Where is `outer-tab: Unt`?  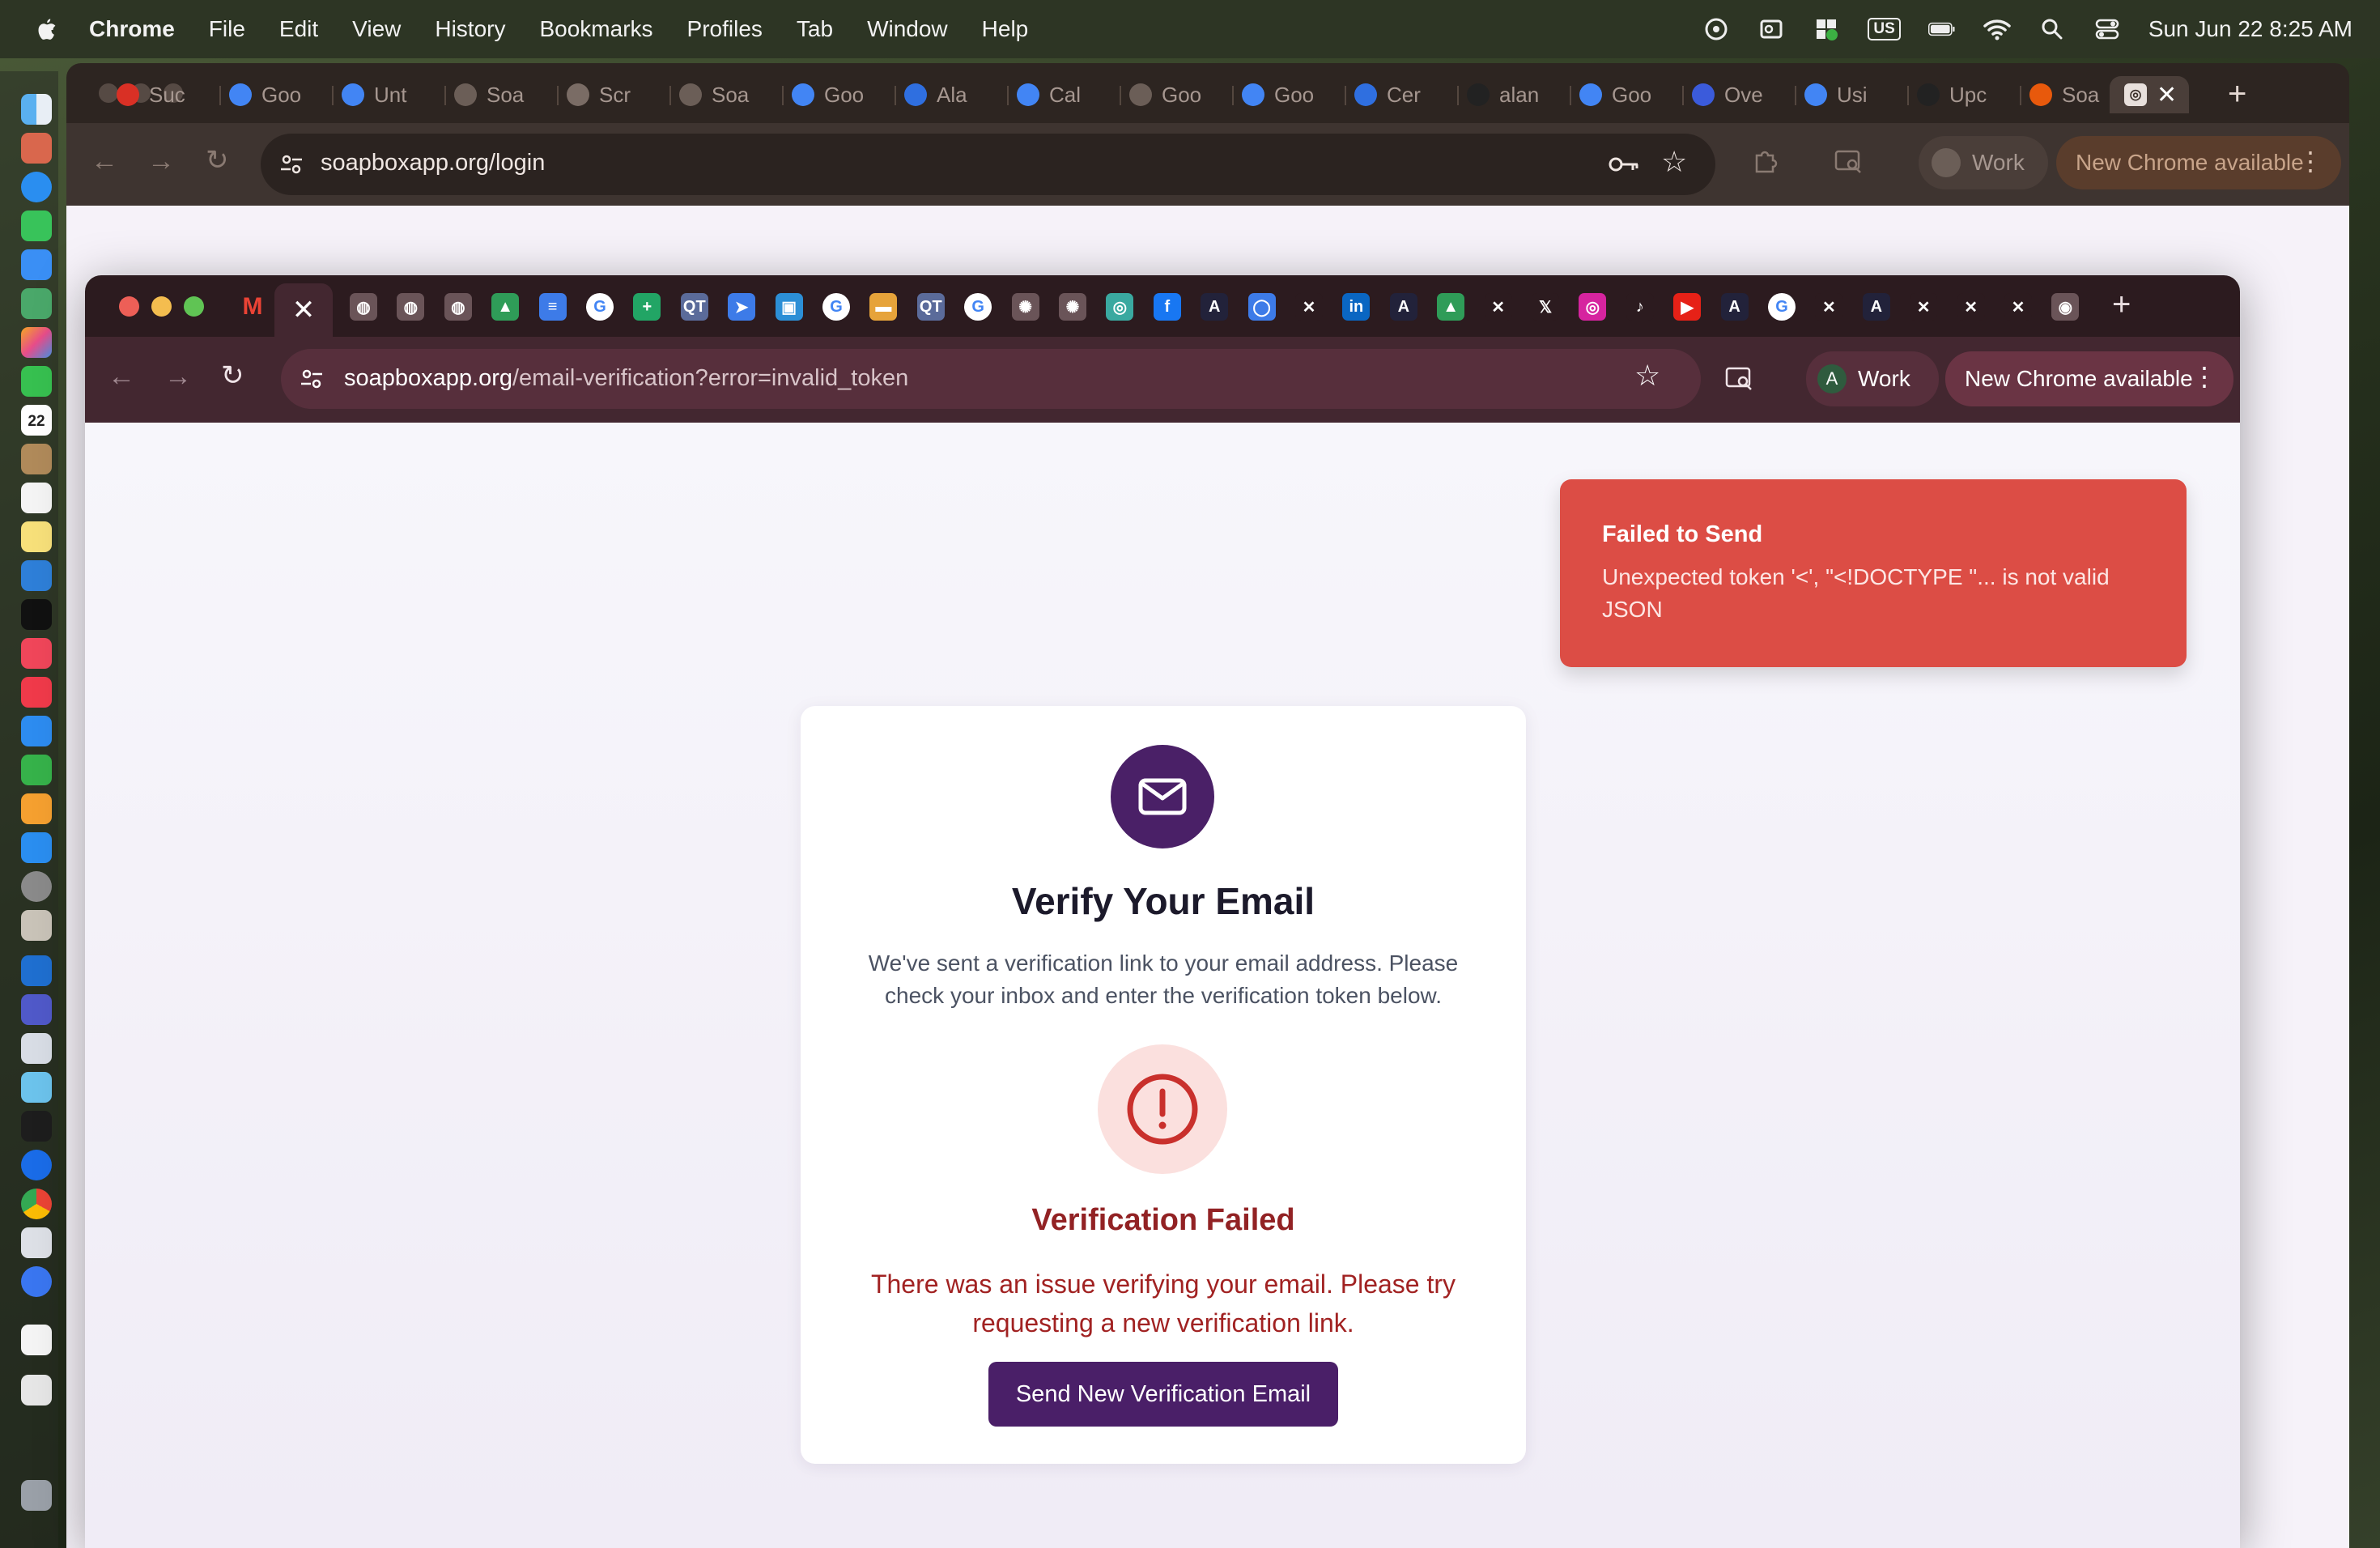
outer-tab: Unt is located at coordinates (390, 95).